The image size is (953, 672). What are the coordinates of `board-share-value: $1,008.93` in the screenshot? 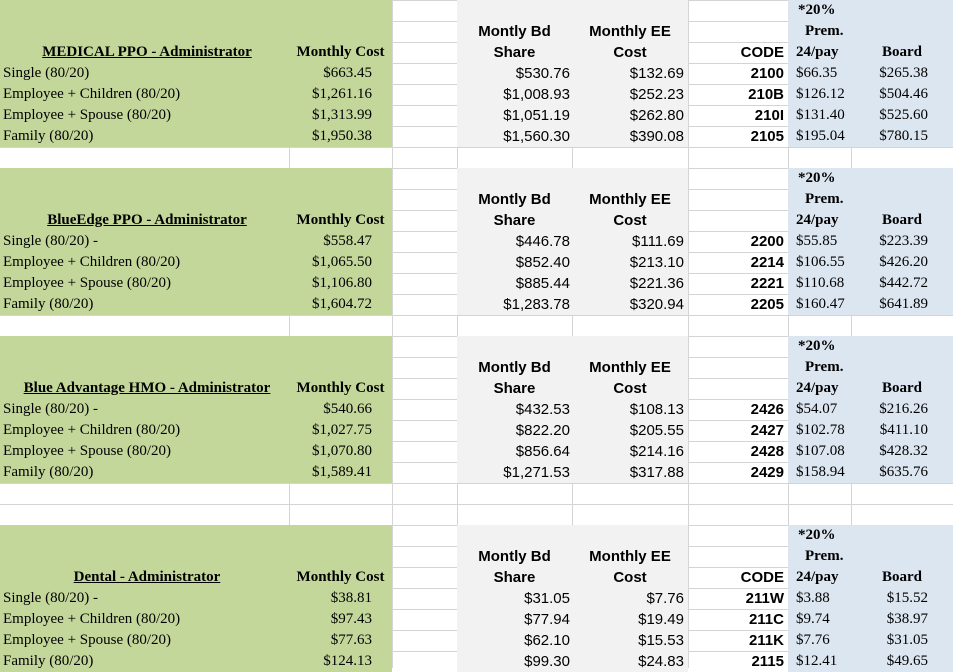 It's located at (513, 94).